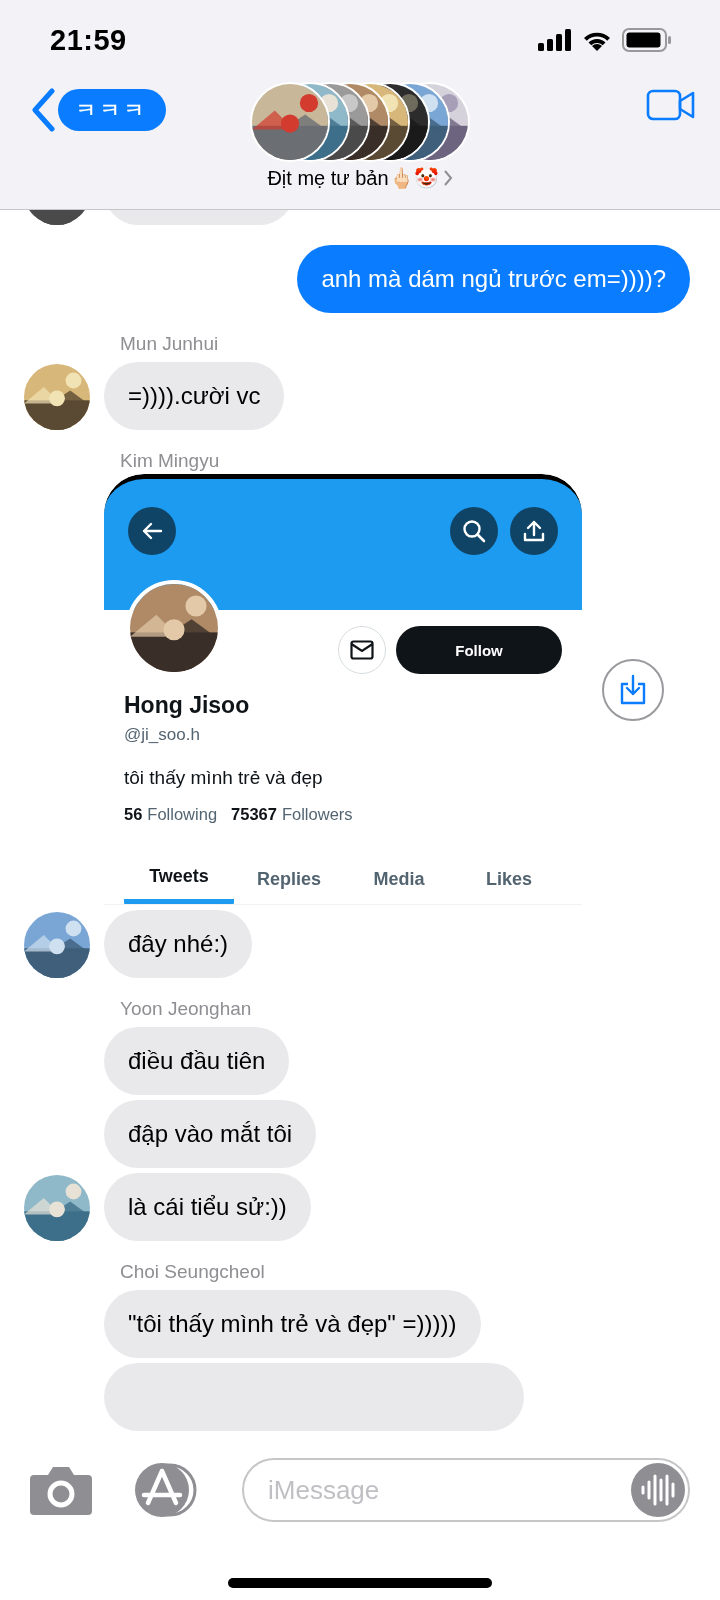 This screenshot has width=720, height=1600. Describe the element at coordinates (169, 344) in the screenshot. I see `sender-name: Mun Junhui` at that location.